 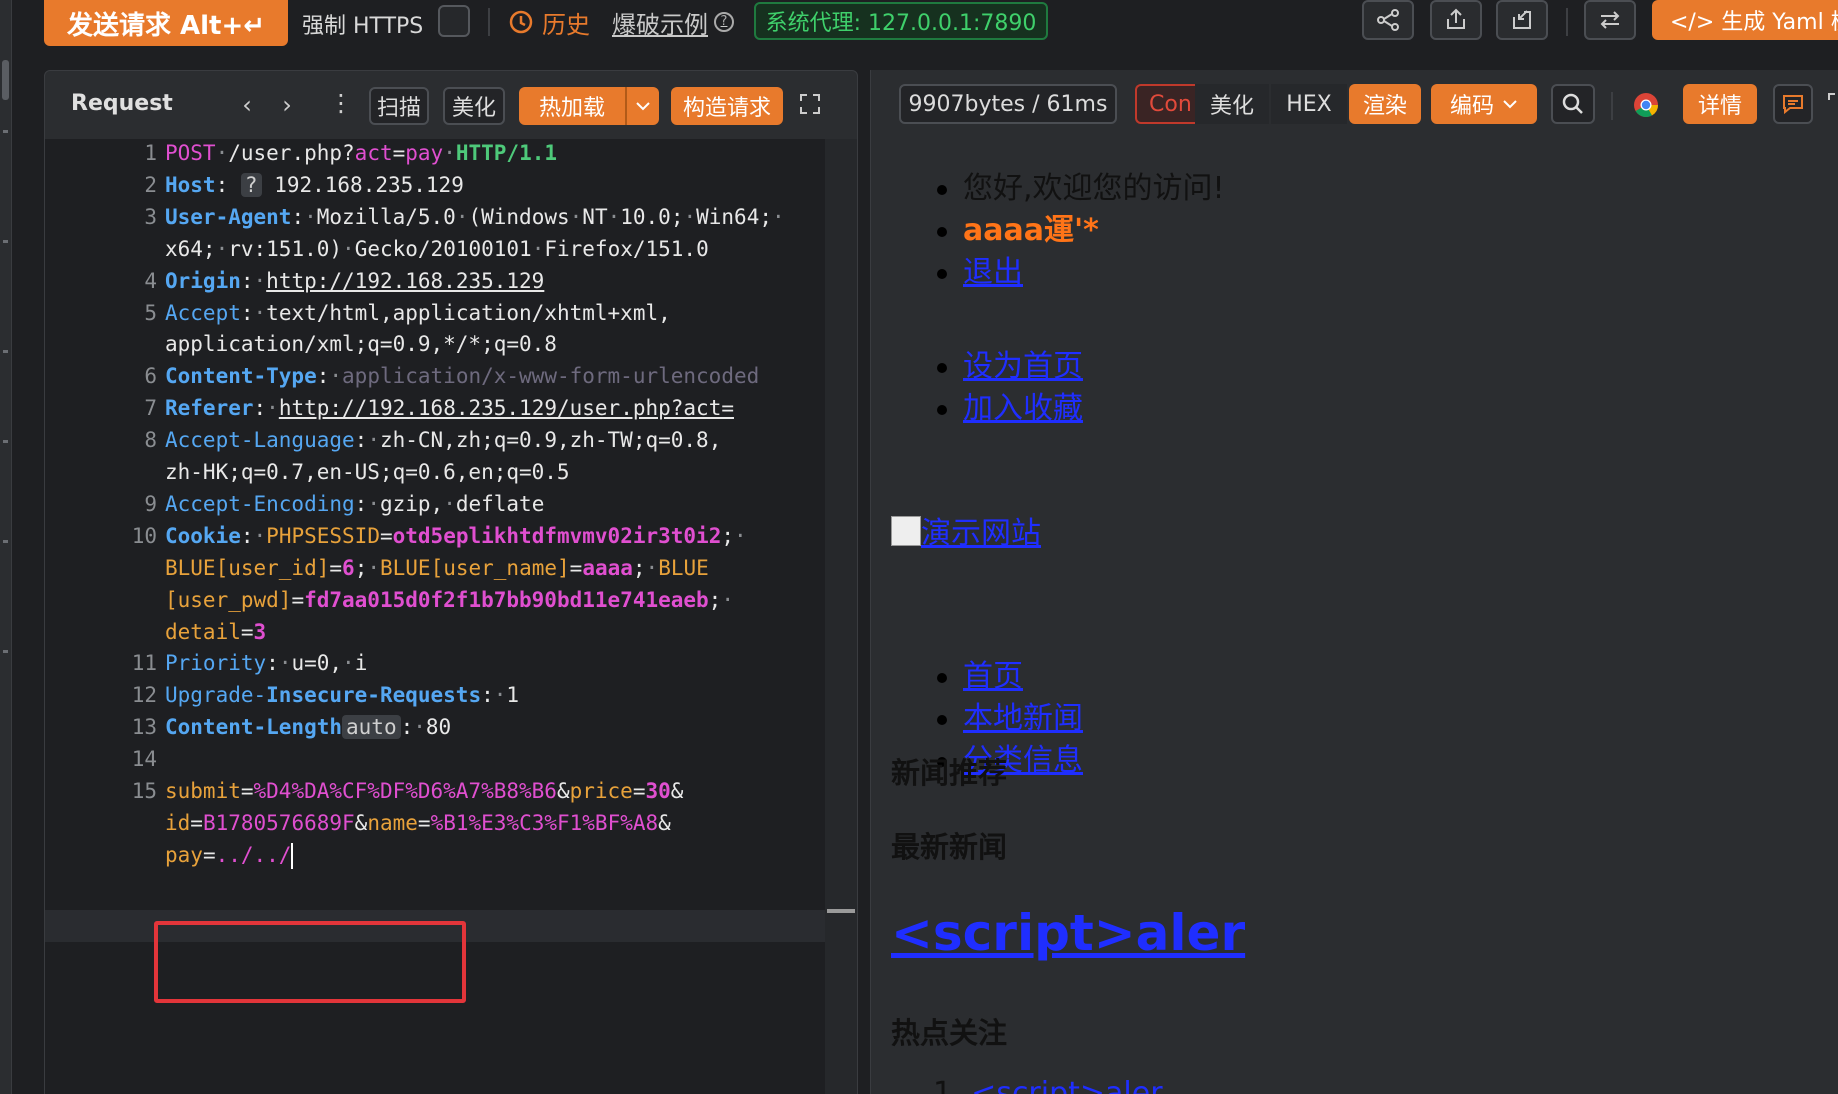 I want to click on code-token: Accept, so click(x=203, y=312).